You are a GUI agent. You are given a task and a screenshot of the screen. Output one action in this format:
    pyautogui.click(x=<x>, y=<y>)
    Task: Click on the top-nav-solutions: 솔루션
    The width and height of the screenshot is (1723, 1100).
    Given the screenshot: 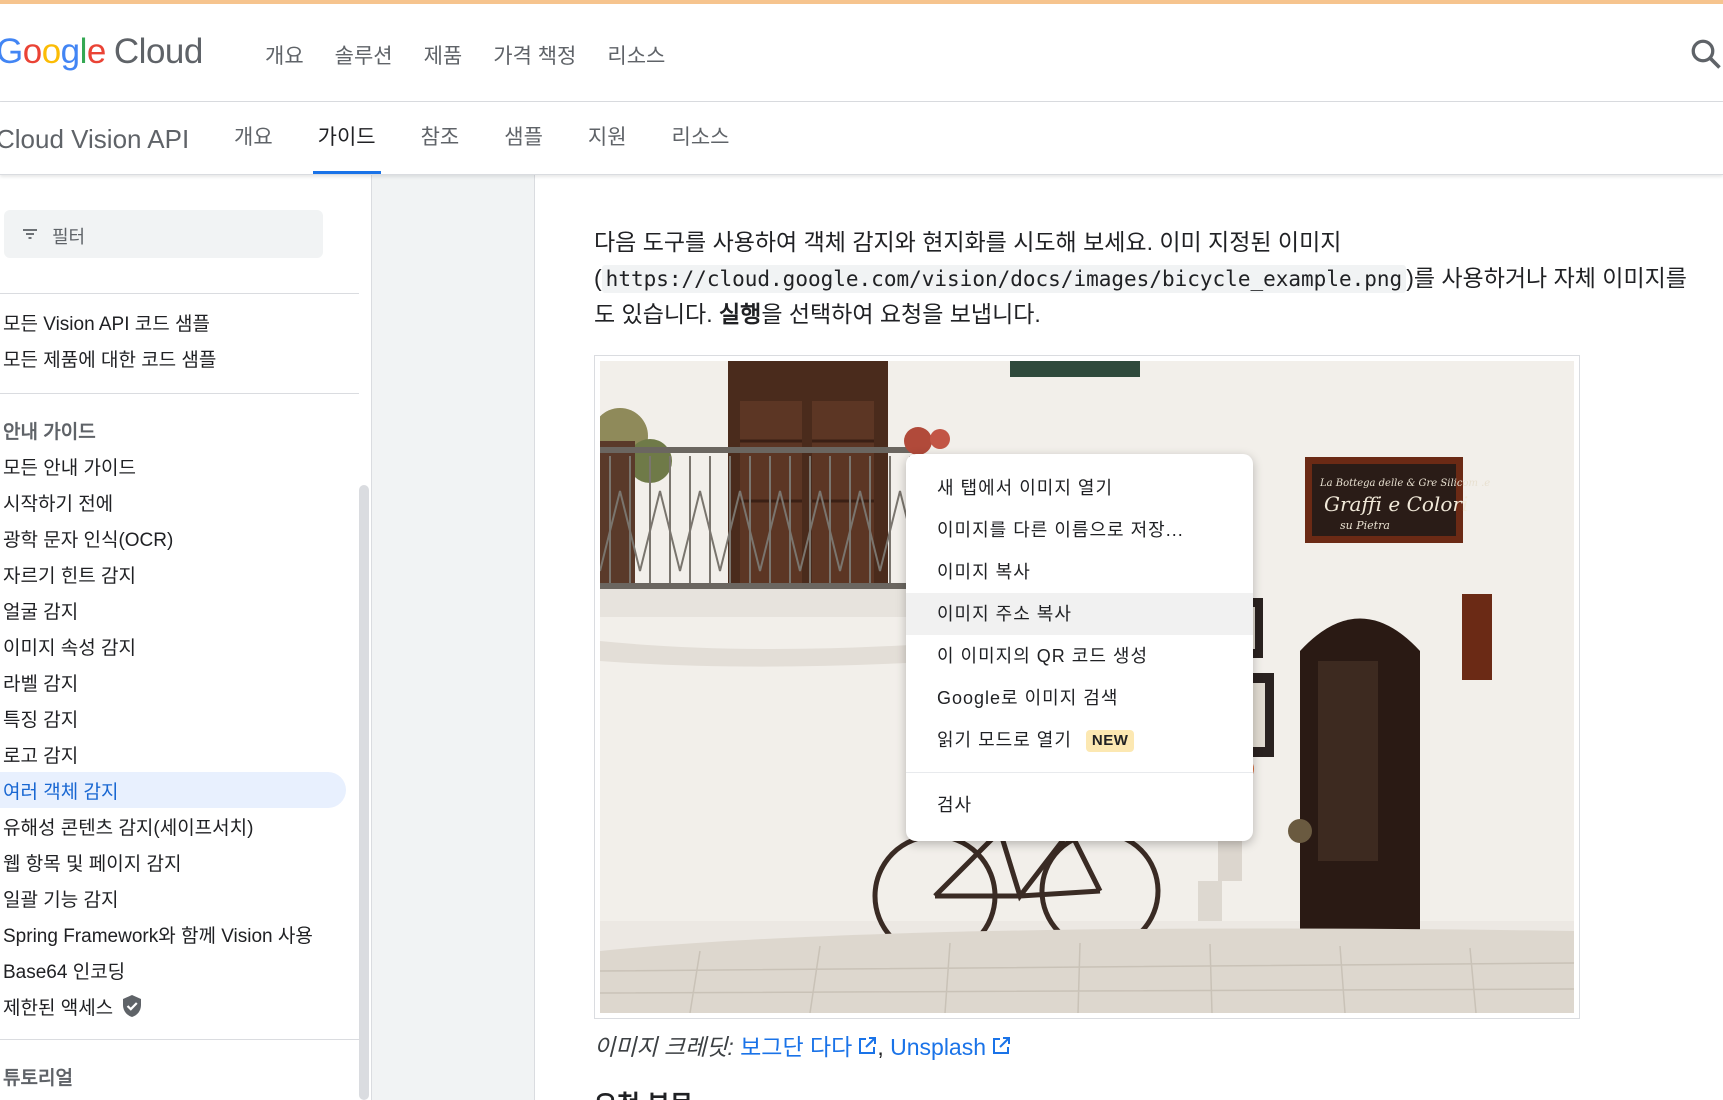 What is the action you would take?
    pyautogui.click(x=364, y=55)
    